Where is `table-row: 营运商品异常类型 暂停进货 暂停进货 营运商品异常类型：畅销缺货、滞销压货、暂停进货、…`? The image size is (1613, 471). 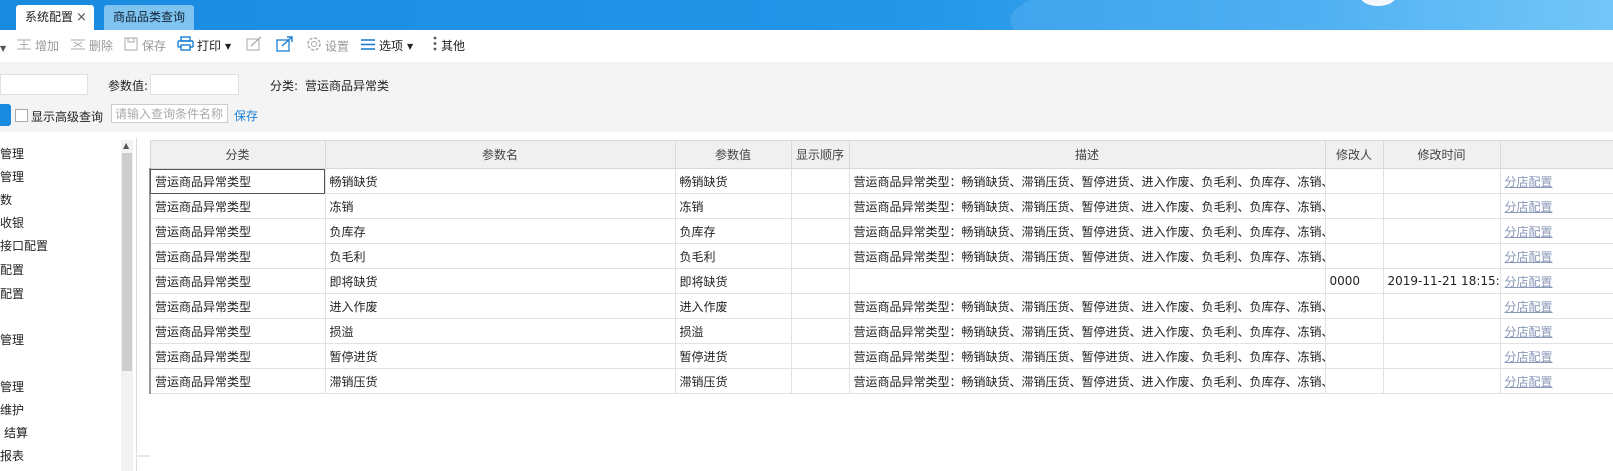
table-row: 营运商品异常类型 暂停进货 暂停进货 营运商品异常类型：畅销缺货、滞销压货、暂停进货、… is located at coordinates (881, 356).